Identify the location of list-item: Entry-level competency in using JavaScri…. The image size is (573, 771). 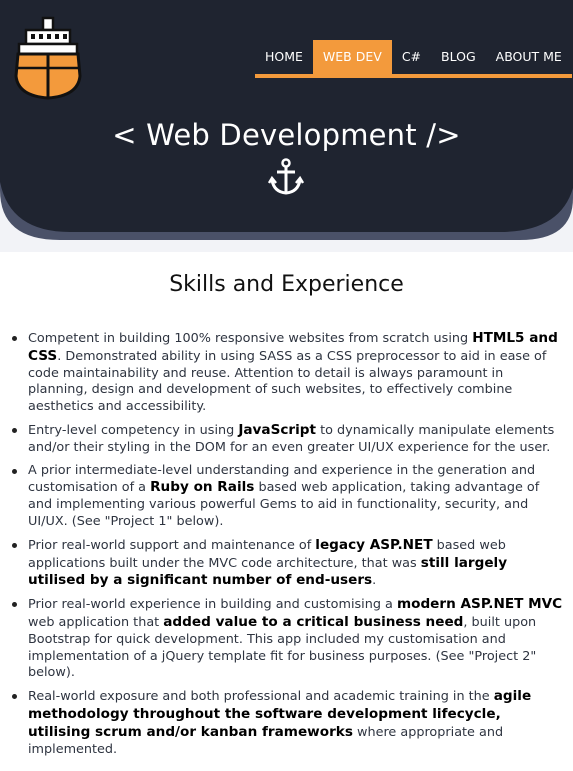
(288, 439).